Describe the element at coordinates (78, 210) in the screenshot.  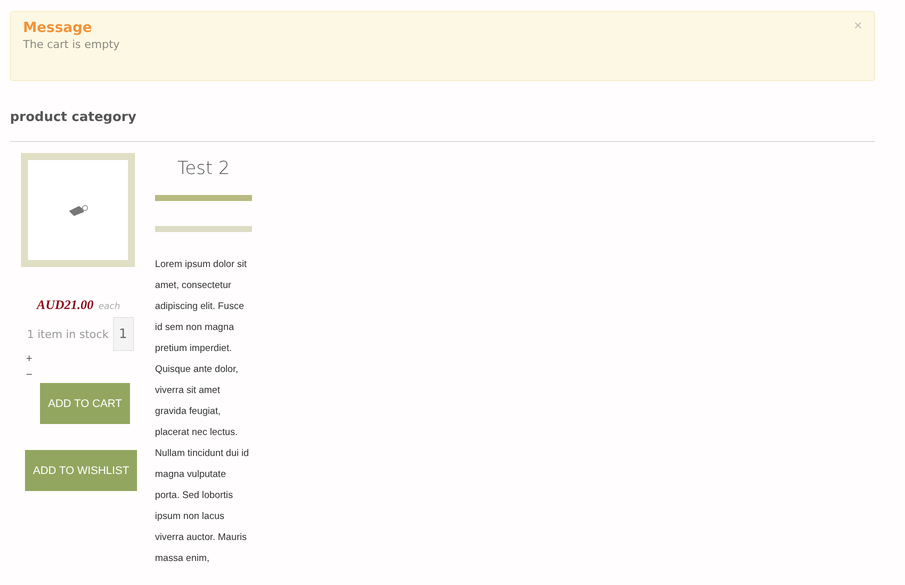
I see `tag-icon` at that location.